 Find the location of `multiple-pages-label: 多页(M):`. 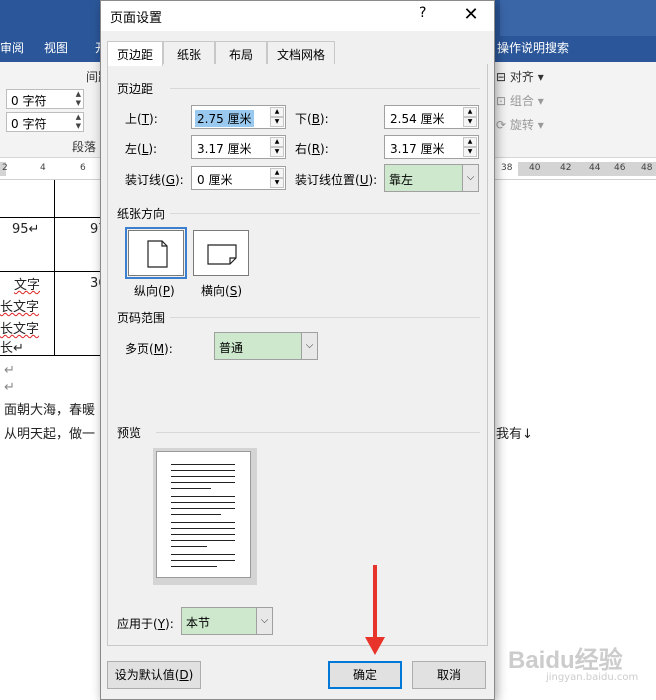

multiple-pages-label: 多页(M): is located at coordinates (149, 349).